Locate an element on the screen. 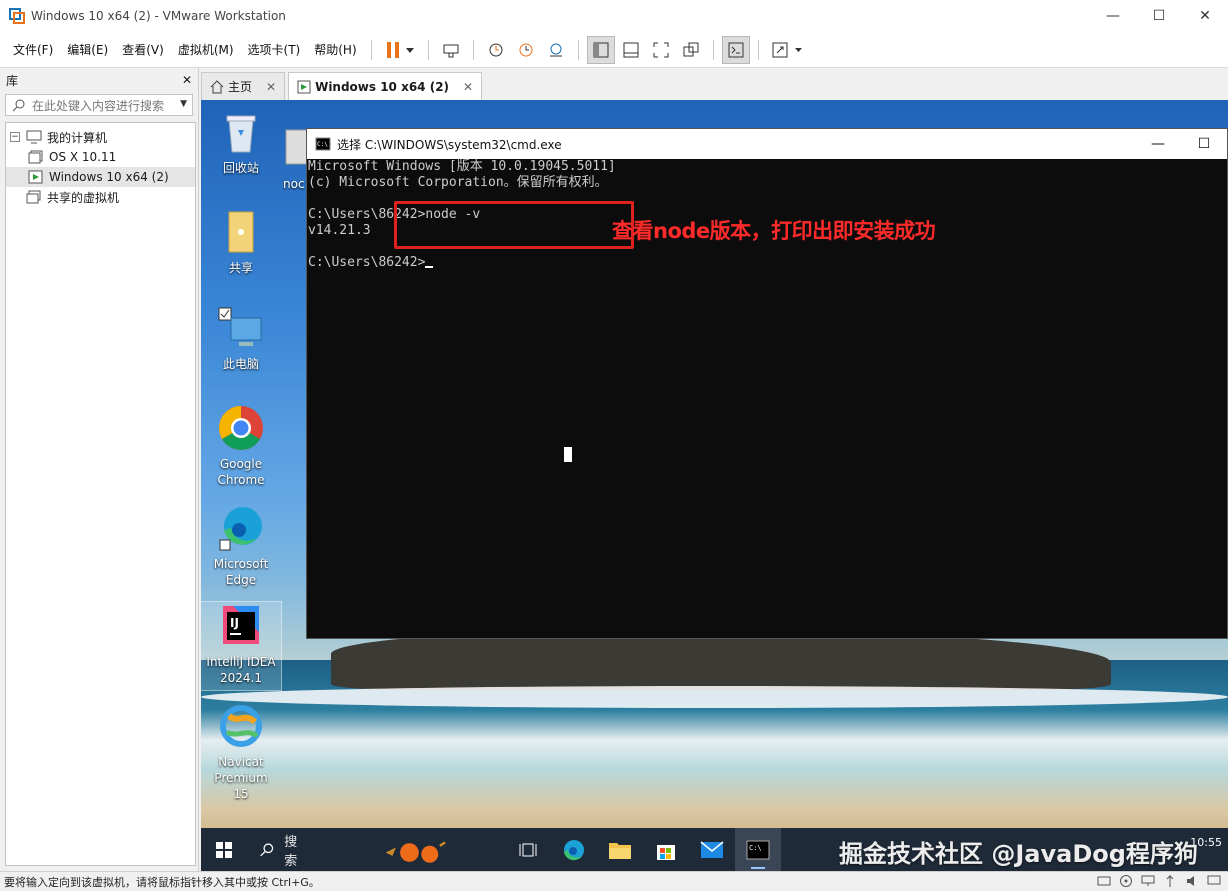 The width and height of the screenshot is (1228, 891). cd-drive-icon is located at coordinates (1126, 881).